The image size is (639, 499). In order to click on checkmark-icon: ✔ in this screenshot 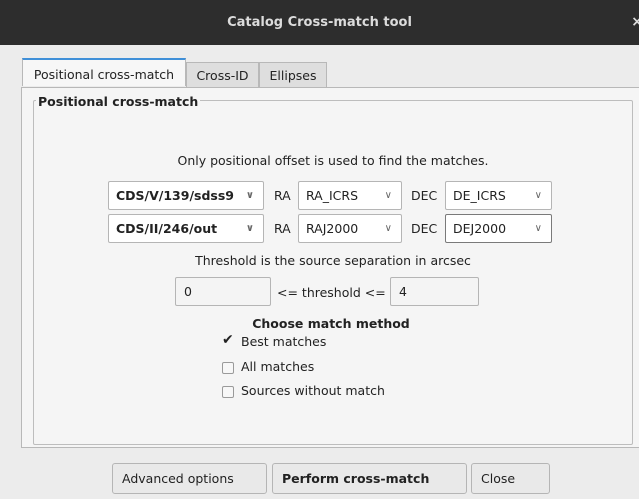, I will do `click(228, 340)`.